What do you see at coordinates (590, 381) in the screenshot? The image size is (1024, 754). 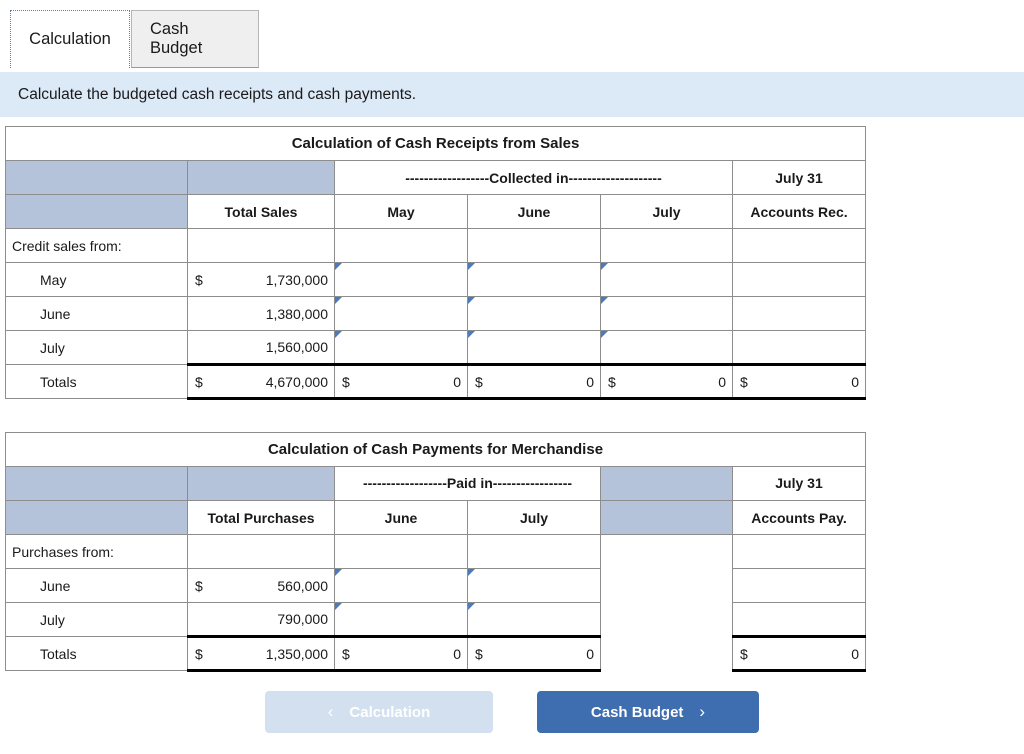 I see `table1-totals-june-value: 0` at bounding box center [590, 381].